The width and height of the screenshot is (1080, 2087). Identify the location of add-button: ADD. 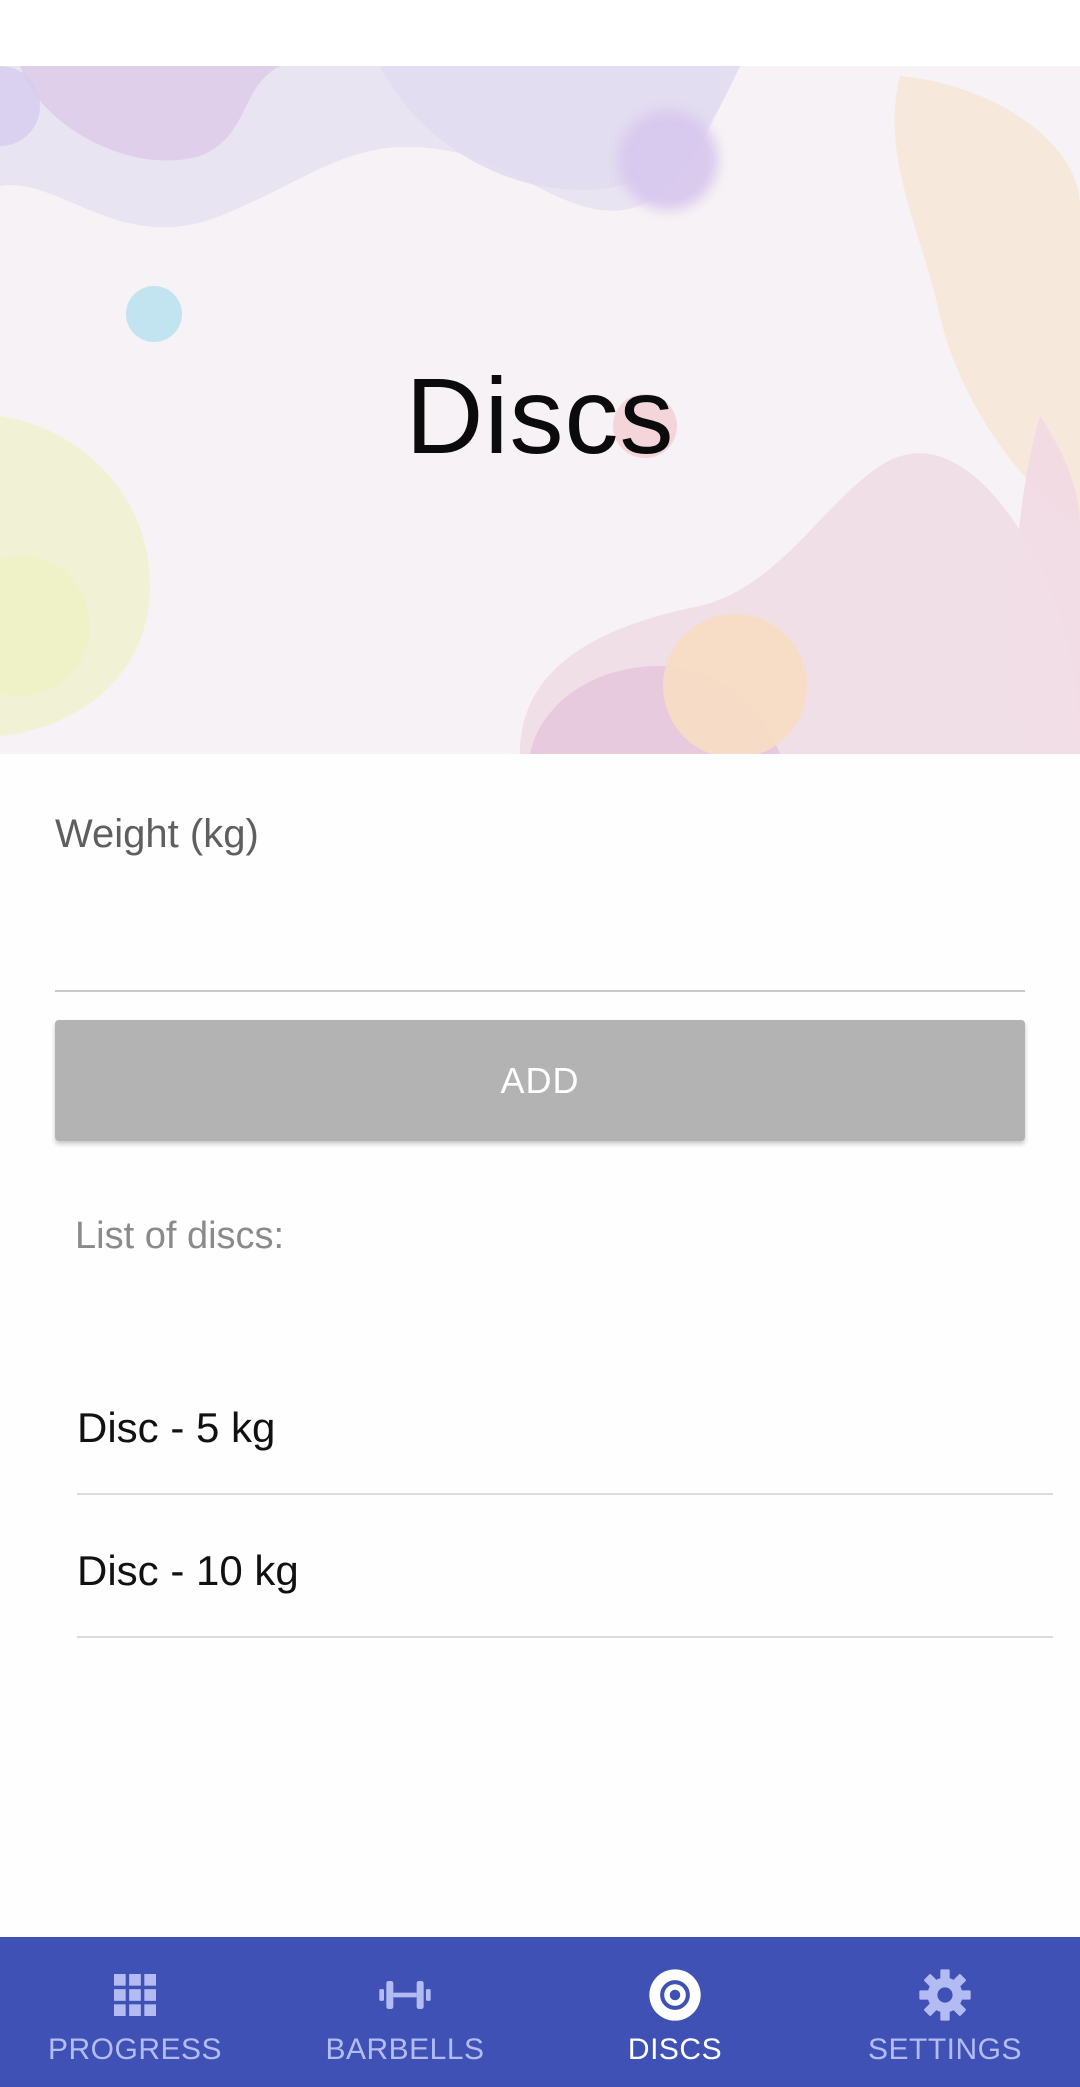
(540, 1080).